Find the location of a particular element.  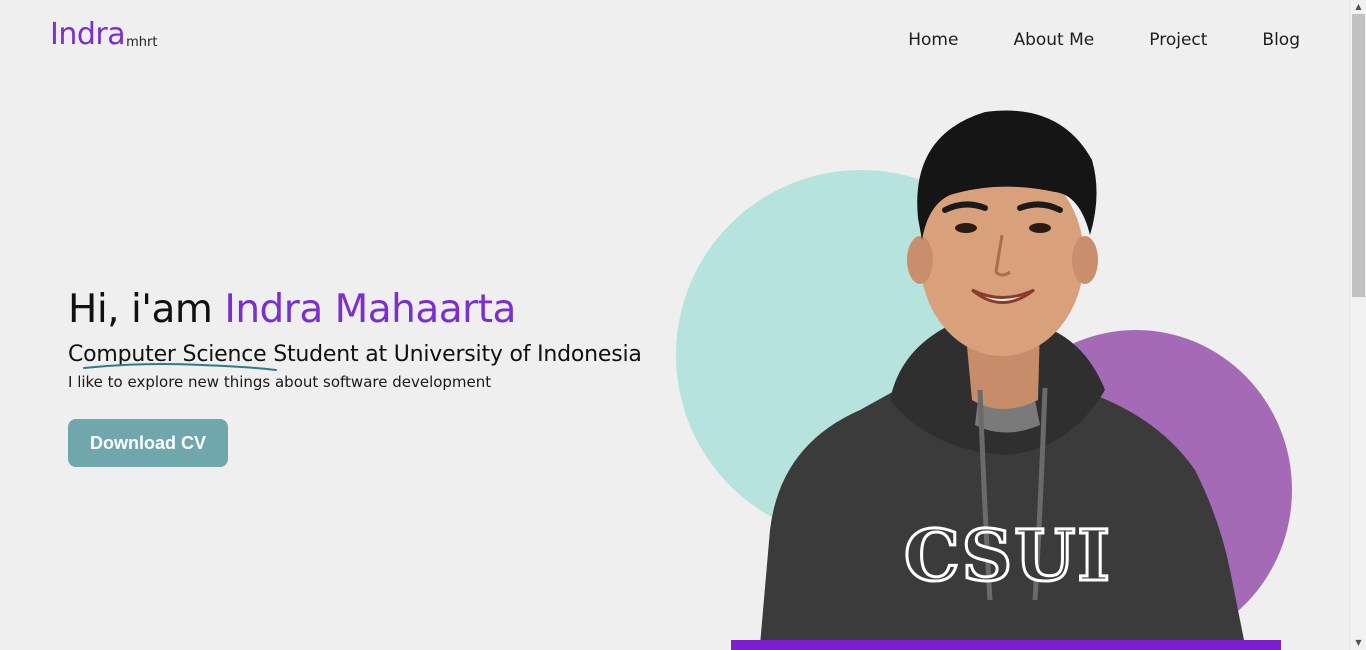

scrollbar-thumb is located at coordinates (1358, 155).